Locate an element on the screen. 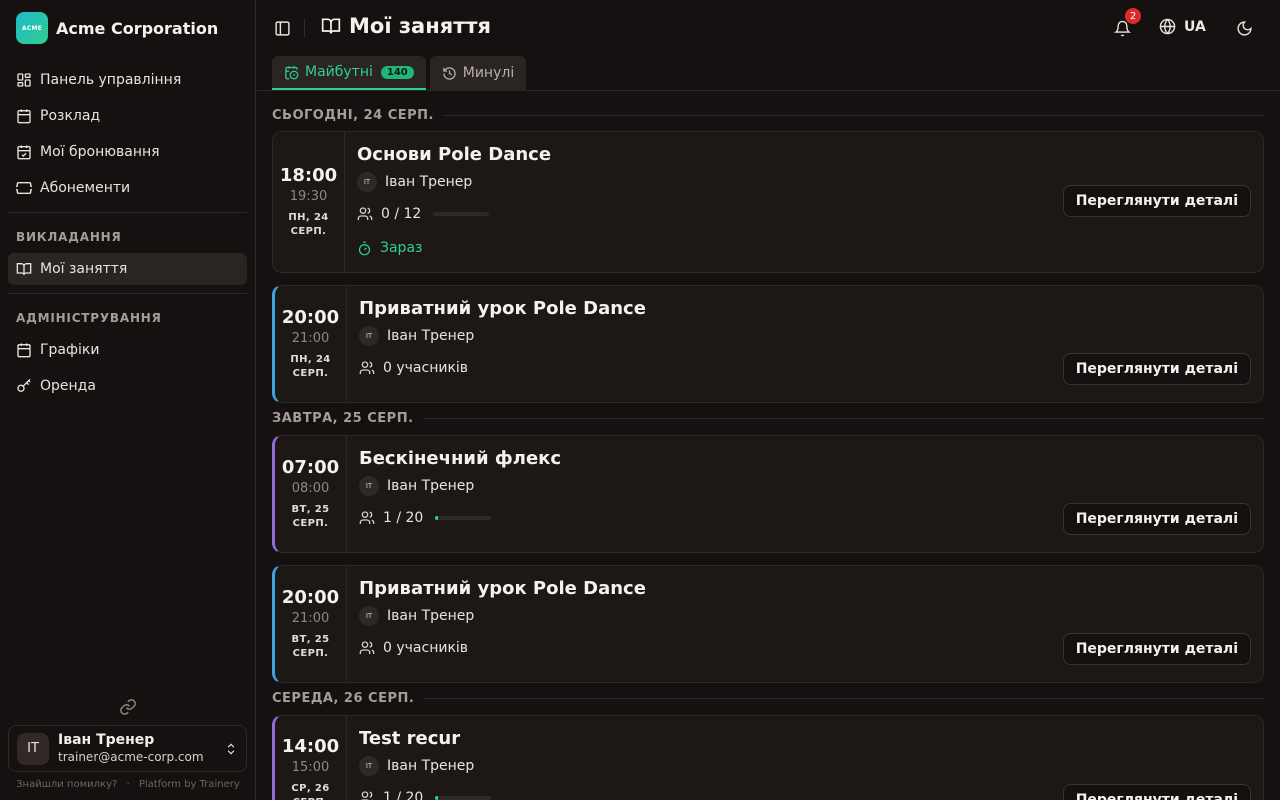  language-switcher: UA is located at coordinates (1182, 26).